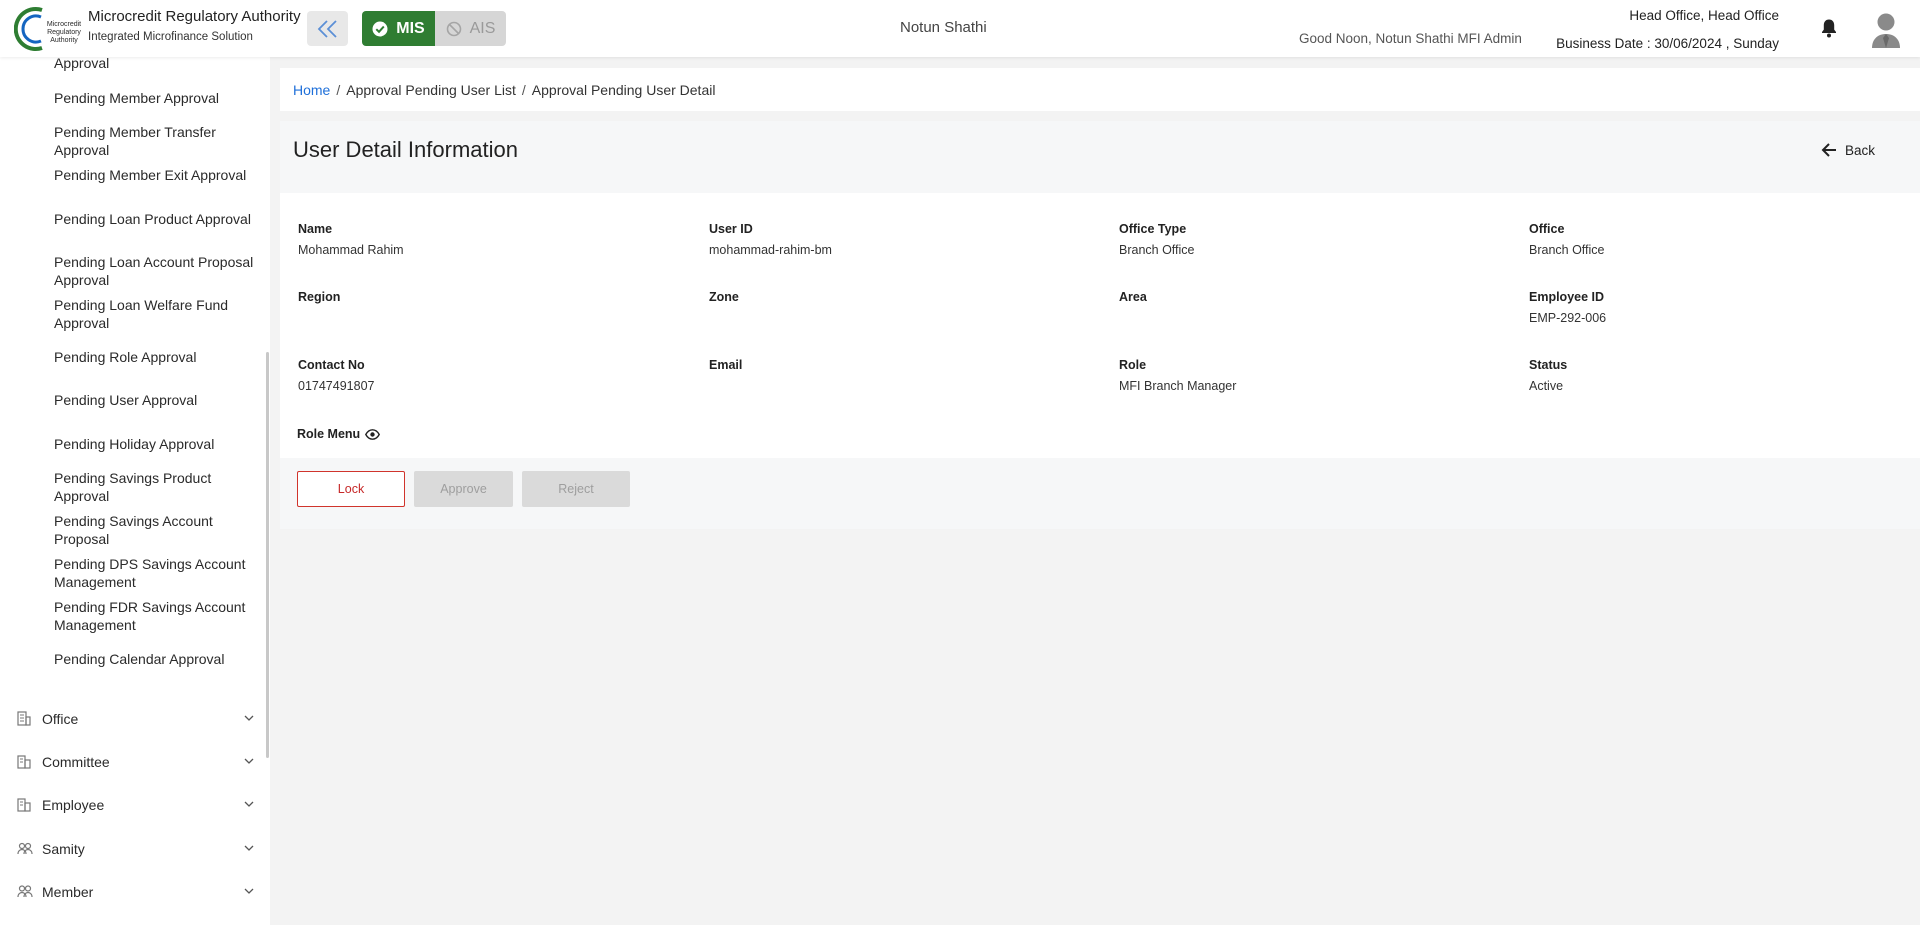 The image size is (1920, 925). What do you see at coordinates (1133, 365) in the screenshot?
I see `field-label: Role` at bounding box center [1133, 365].